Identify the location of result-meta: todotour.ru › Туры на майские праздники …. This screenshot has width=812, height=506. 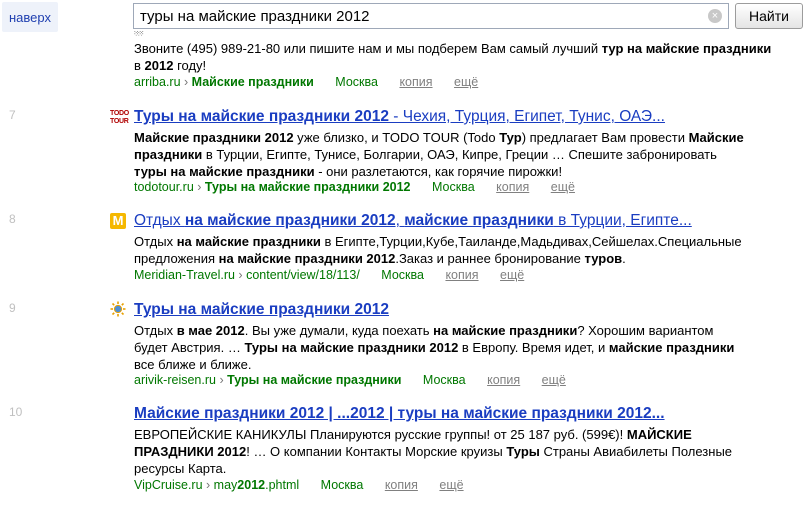
(354, 187).